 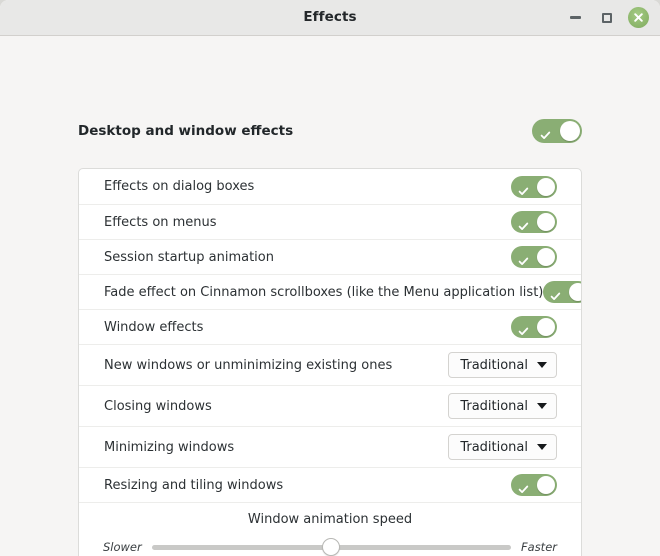 What do you see at coordinates (186, 130) in the screenshot?
I see `page-title: Desktop and window effects` at bounding box center [186, 130].